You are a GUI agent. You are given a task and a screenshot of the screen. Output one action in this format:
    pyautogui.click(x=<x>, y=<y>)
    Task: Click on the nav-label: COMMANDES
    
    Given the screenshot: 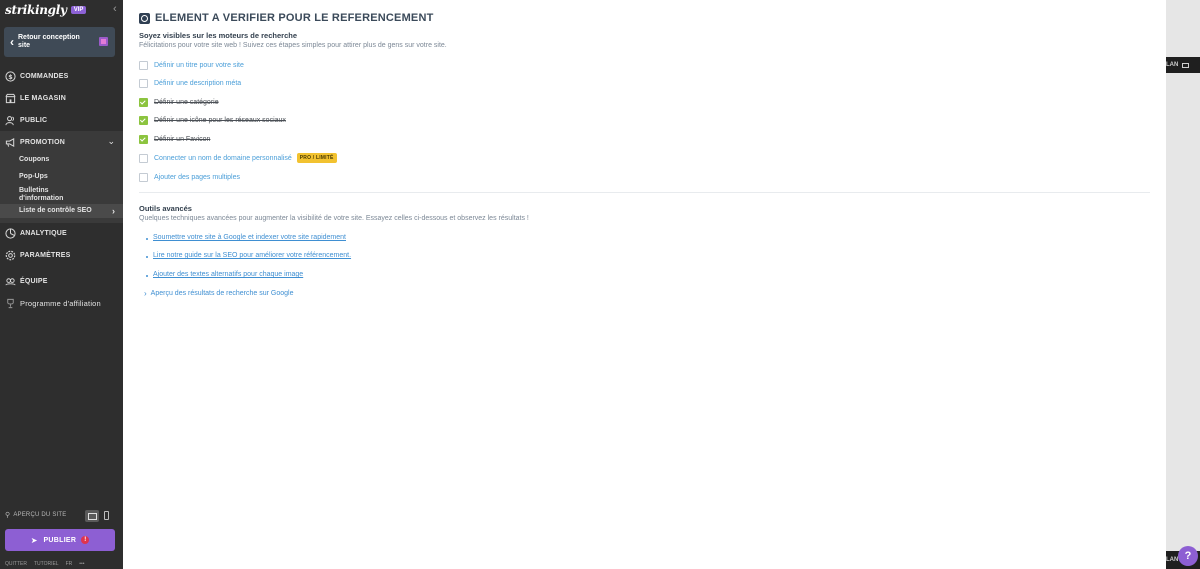 What is the action you would take?
    pyautogui.click(x=44, y=76)
    